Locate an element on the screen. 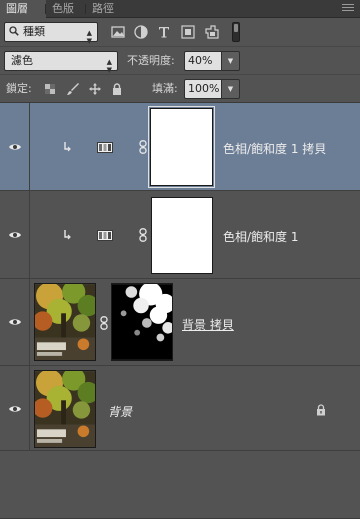 Image resolution: width=360 pixels, height=519 pixels. adjustment-filter-icon is located at coordinates (141, 32).